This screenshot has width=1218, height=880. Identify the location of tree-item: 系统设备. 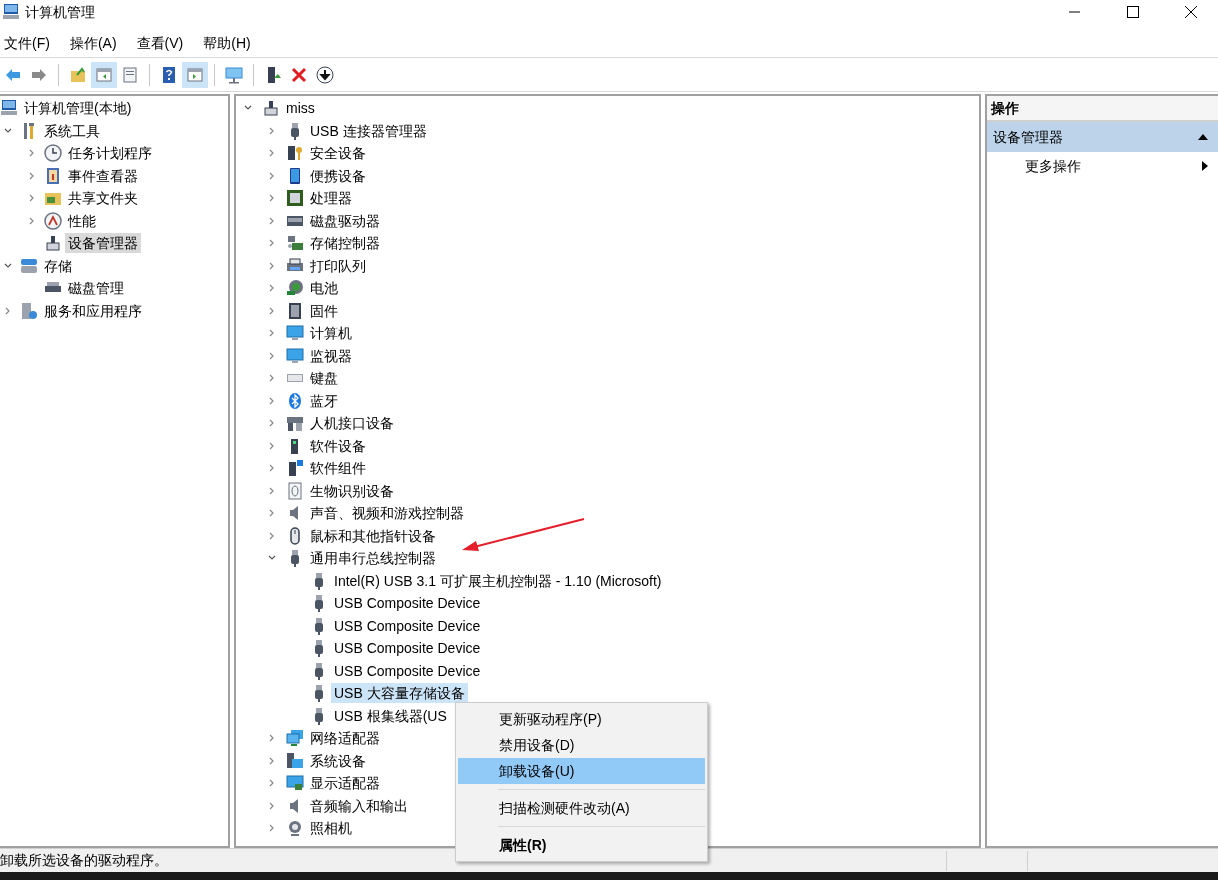
(338, 760).